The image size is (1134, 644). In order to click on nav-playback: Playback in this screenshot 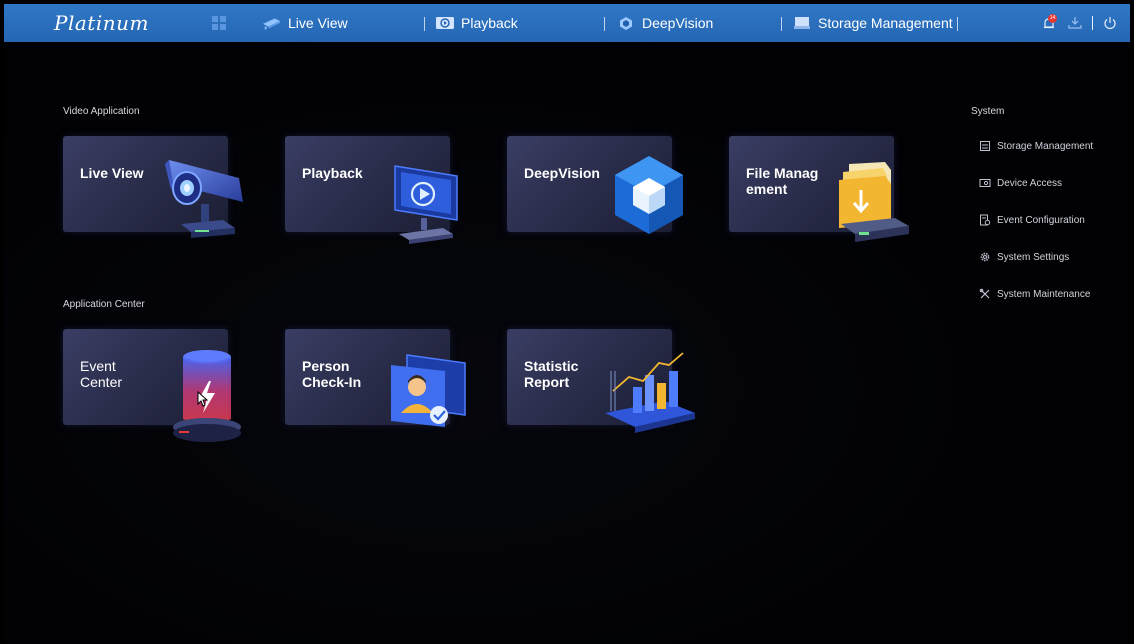, I will do `click(476, 23)`.